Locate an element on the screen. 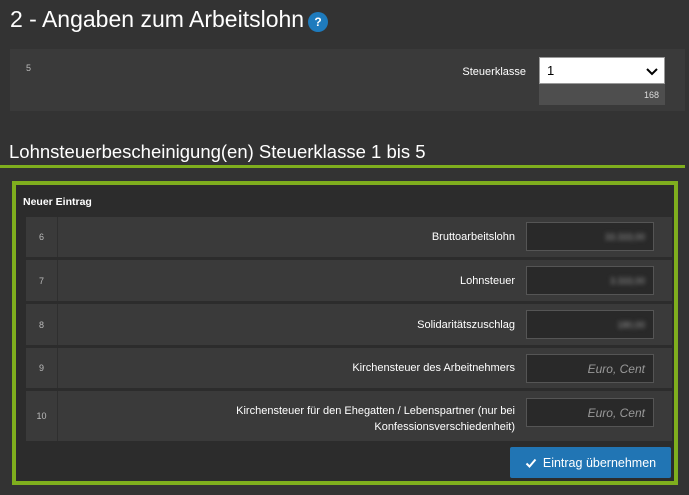 This screenshot has width=689, height=495. solidaritaetszuschlag-label: Solidaritätszuschlag is located at coordinates (466, 325).